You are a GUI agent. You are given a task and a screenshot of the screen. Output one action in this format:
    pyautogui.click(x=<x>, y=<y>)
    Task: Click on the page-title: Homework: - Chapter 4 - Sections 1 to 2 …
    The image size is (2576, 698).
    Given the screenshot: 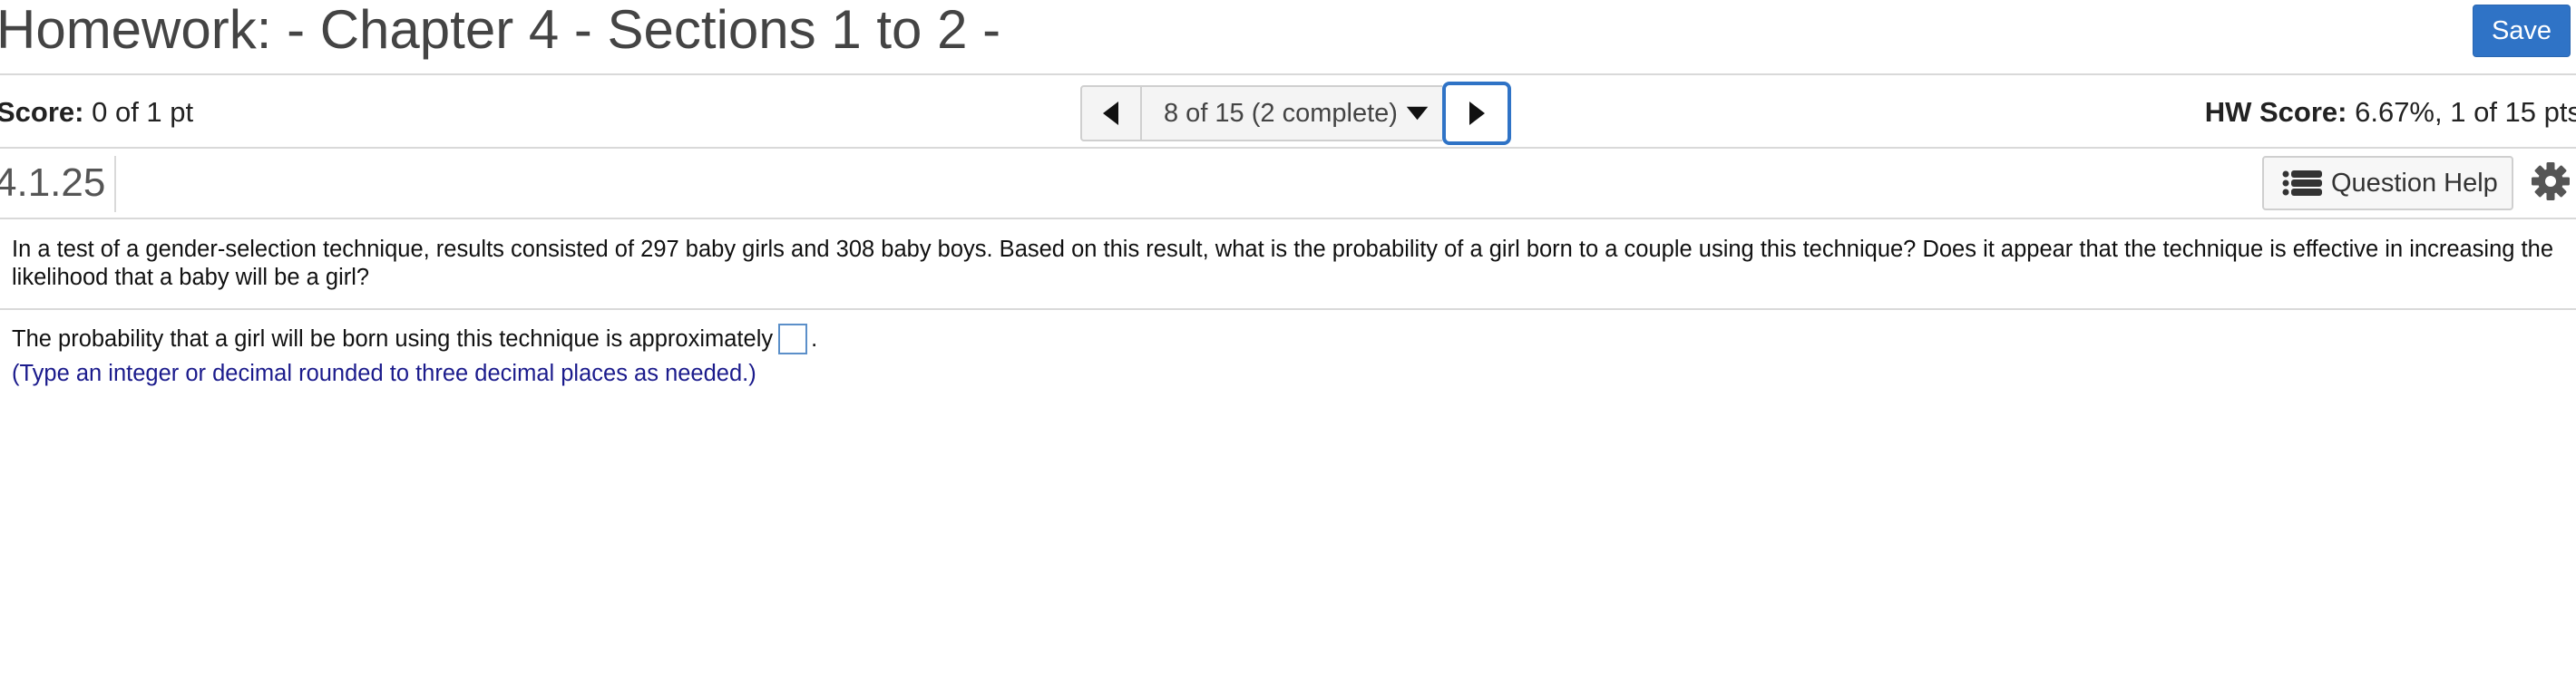 What is the action you would take?
    pyautogui.click(x=500, y=30)
    